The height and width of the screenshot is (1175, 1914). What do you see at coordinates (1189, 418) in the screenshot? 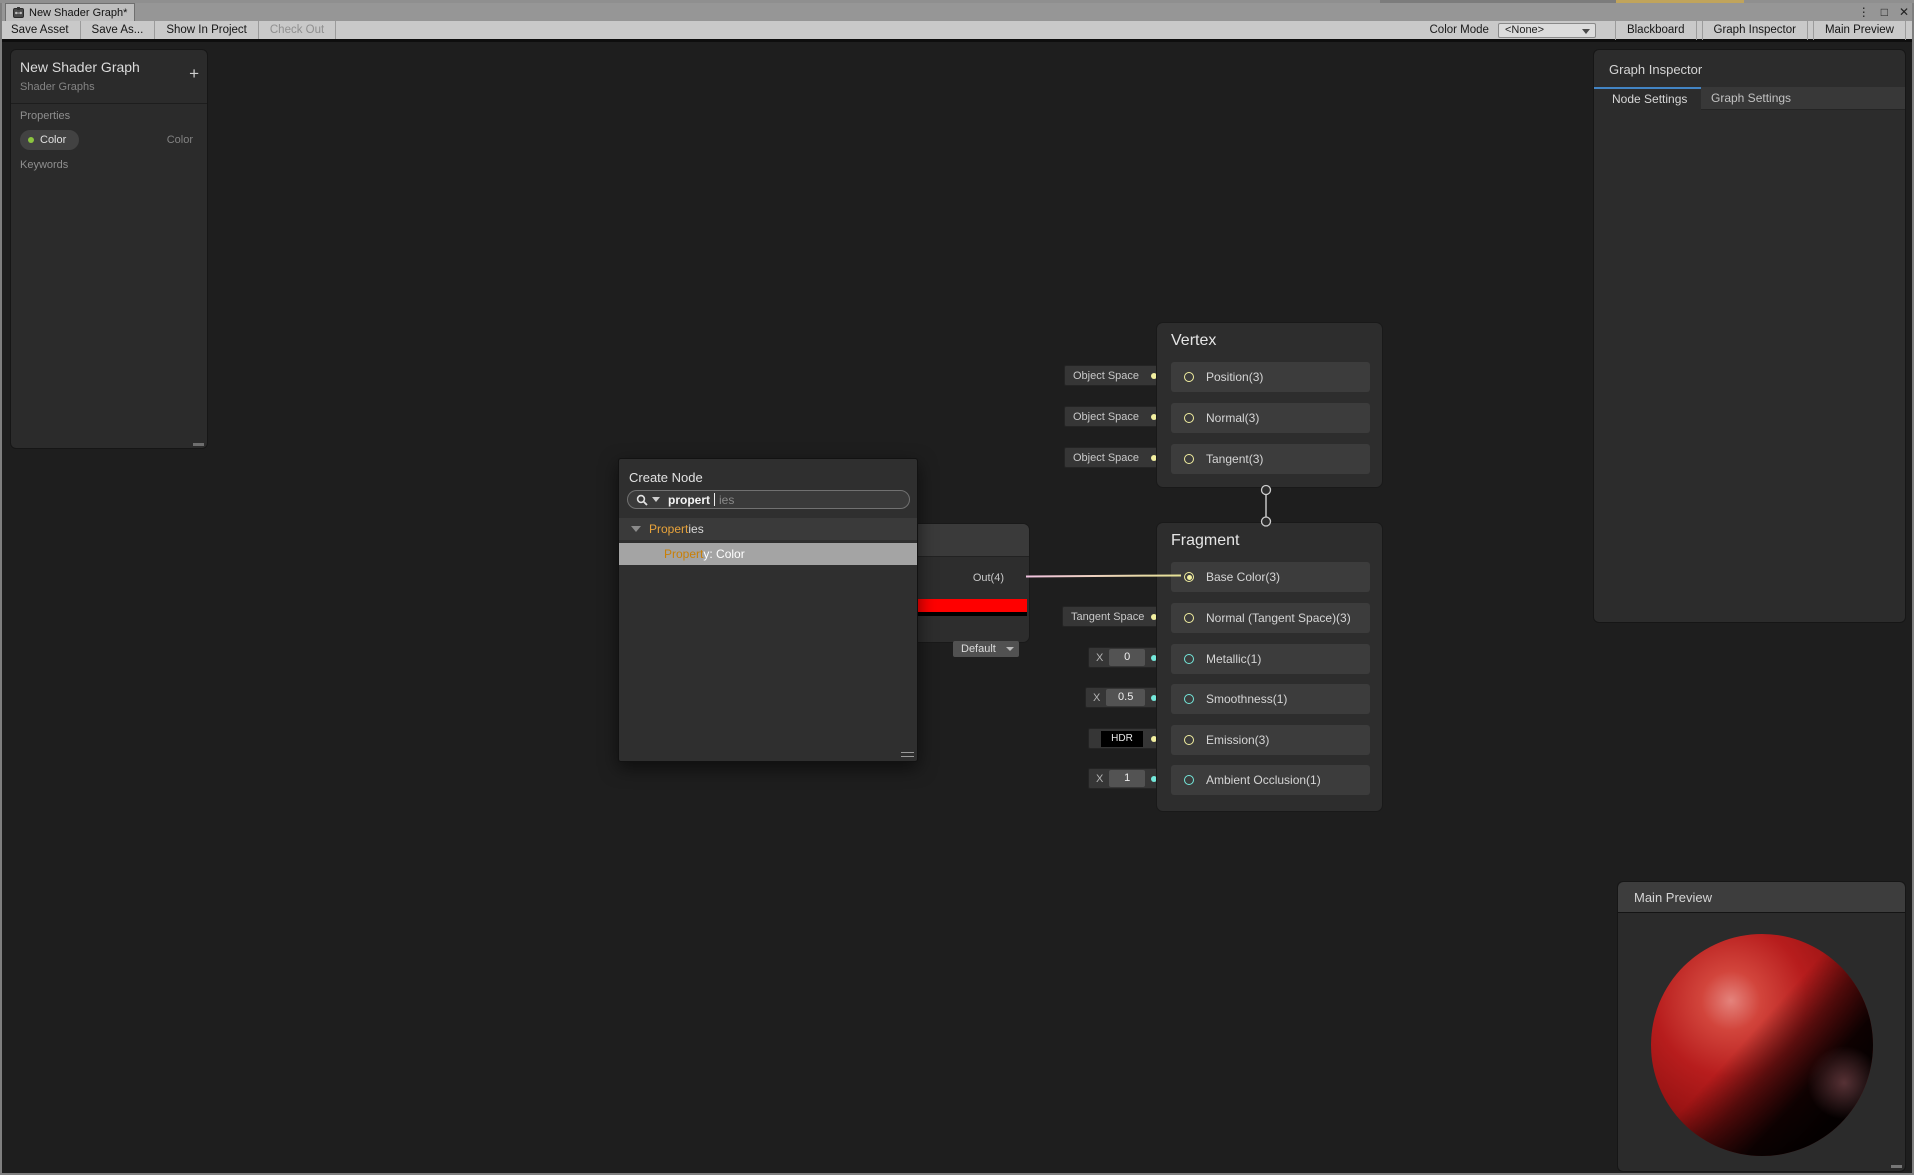
I see `normal-port` at bounding box center [1189, 418].